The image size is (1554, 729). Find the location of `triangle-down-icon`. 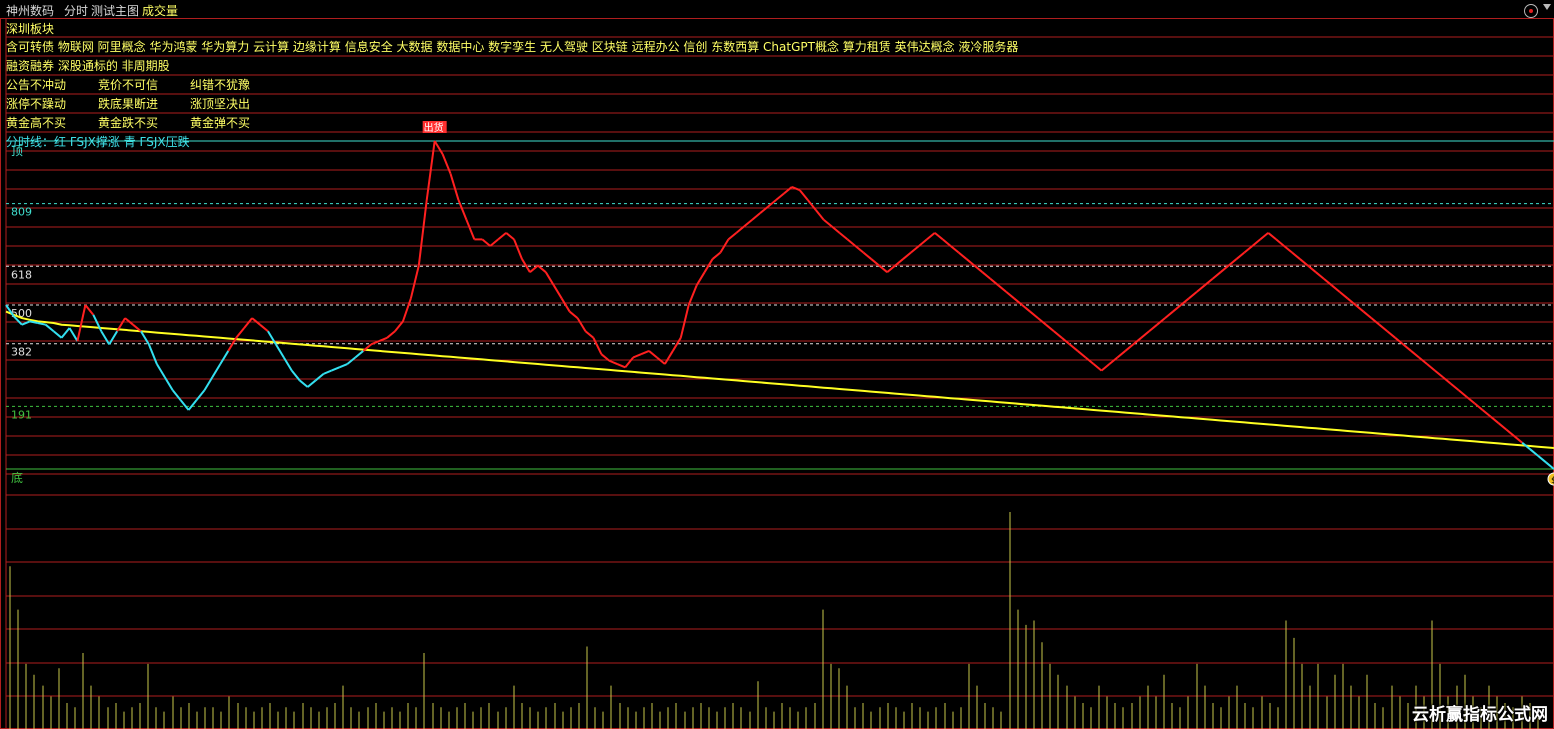

triangle-down-icon is located at coordinates (1547, 7).